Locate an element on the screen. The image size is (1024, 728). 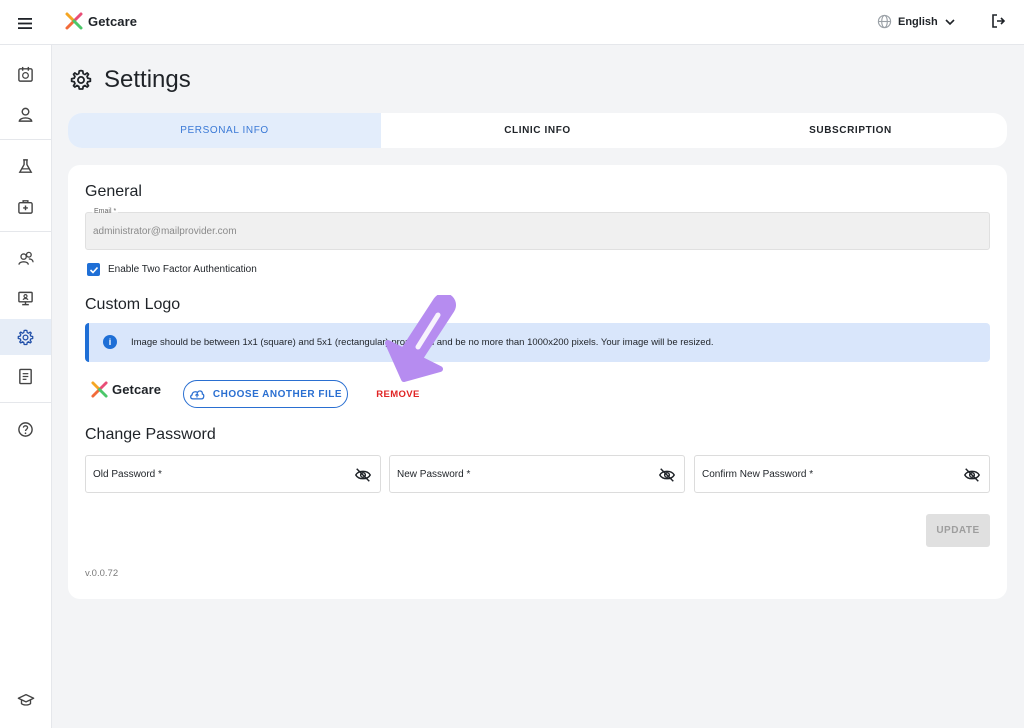
email-field-label: Email * is located at coordinates (105, 211).